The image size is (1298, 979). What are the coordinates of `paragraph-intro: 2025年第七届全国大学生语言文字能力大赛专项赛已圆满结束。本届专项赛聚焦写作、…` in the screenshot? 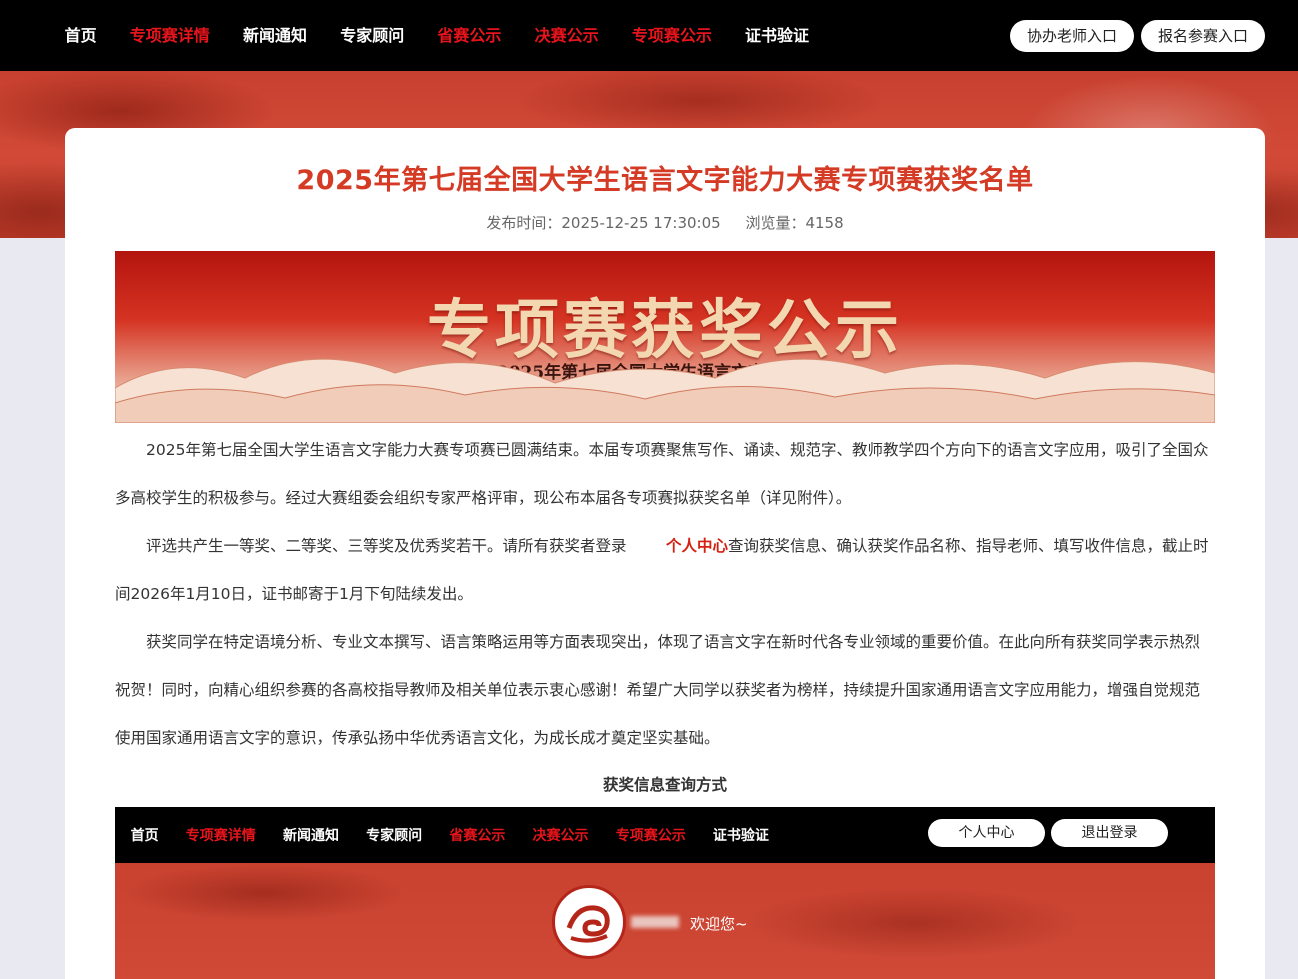 It's located at (662, 474).